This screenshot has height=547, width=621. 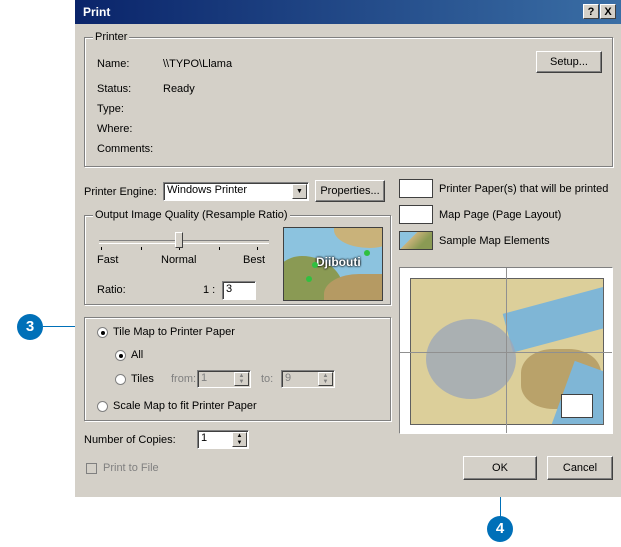 I want to click on from-input: 1 ▲ ▼, so click(x=224, y=379).